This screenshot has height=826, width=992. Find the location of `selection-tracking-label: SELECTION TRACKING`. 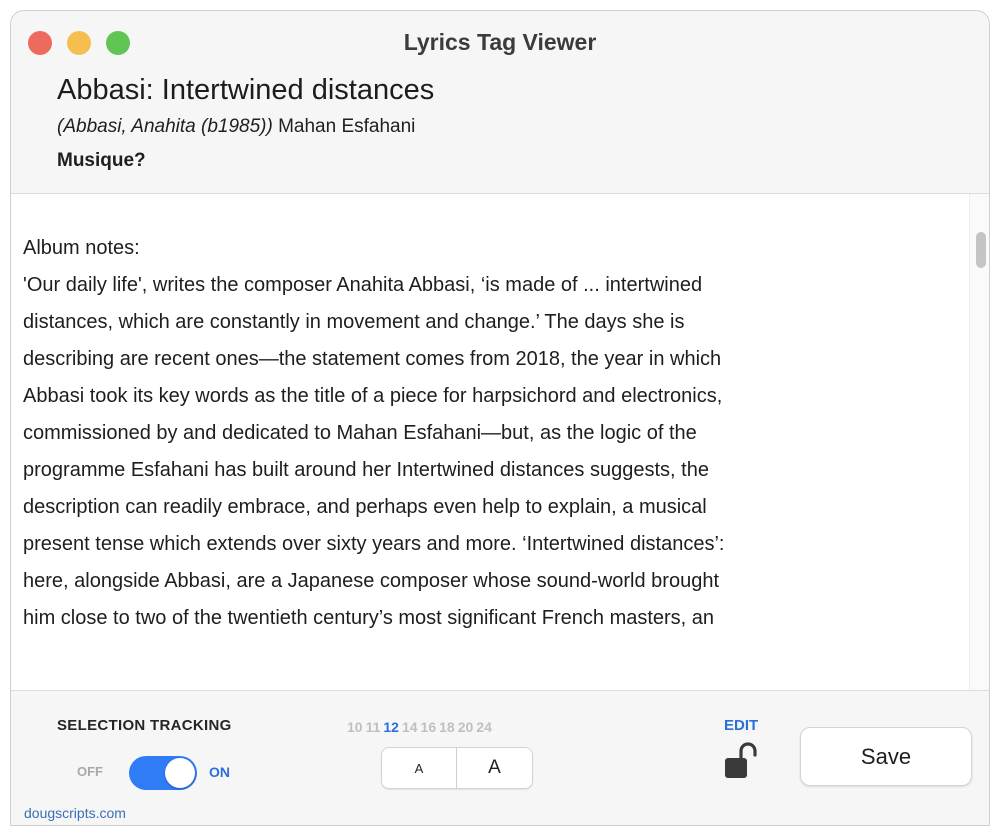

selection-tracking-label: SELECTION TRACKING is located at coordinates (144, 725).